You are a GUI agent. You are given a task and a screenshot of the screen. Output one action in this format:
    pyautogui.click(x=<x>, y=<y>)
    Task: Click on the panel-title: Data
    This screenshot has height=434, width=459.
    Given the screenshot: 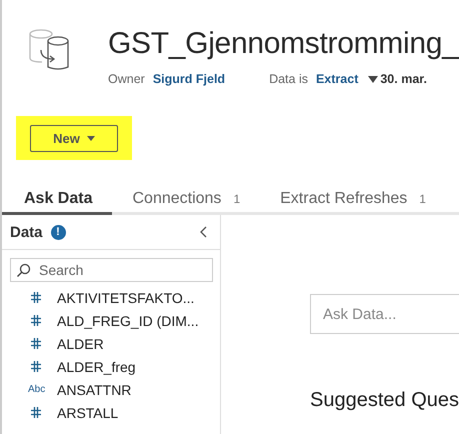 What is the action you would take?
    pyautogui.click(x=26, y=232)
    